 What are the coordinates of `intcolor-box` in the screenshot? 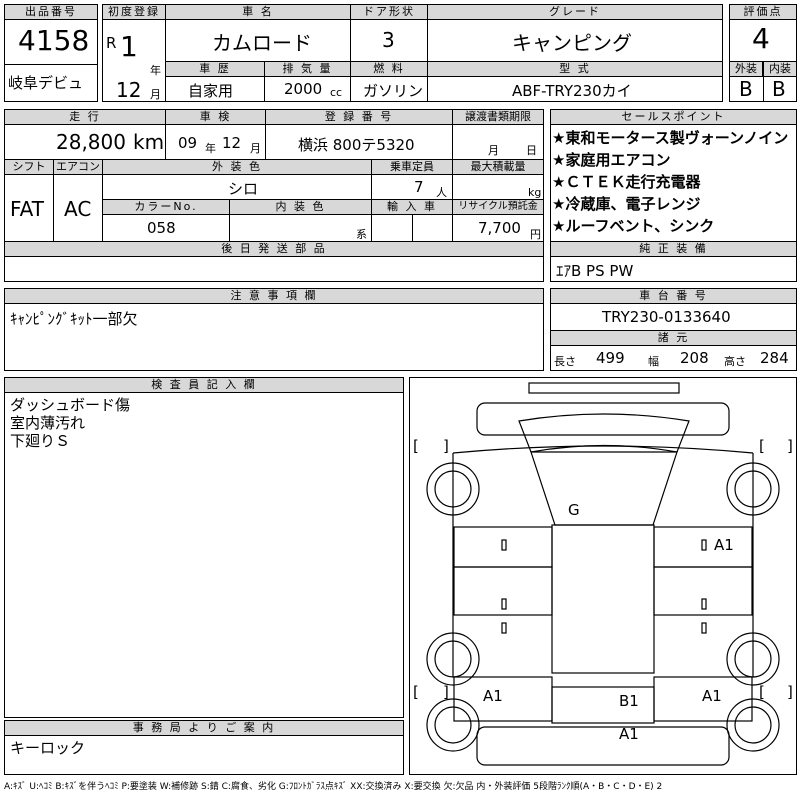 It's located at (300, 228).